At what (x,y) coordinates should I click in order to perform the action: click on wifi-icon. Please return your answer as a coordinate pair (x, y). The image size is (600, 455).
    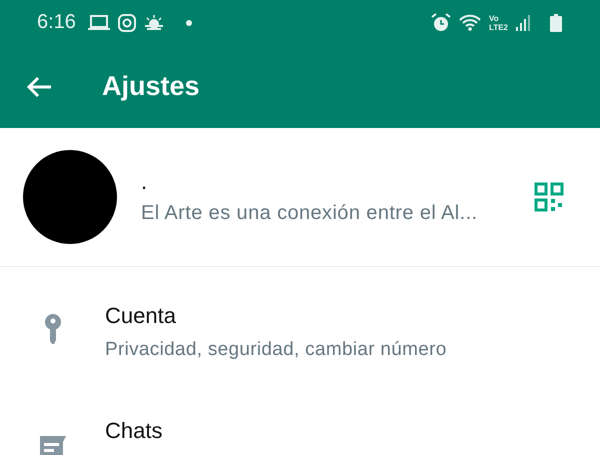
    Looking at the image, I should click on (470, 23).